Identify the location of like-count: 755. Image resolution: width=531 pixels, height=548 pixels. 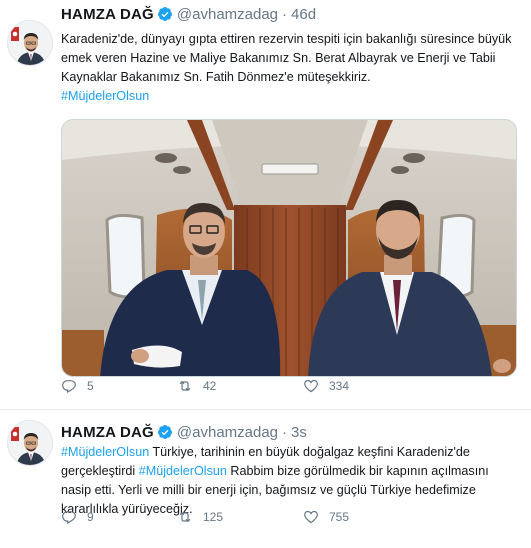
(339, 517).